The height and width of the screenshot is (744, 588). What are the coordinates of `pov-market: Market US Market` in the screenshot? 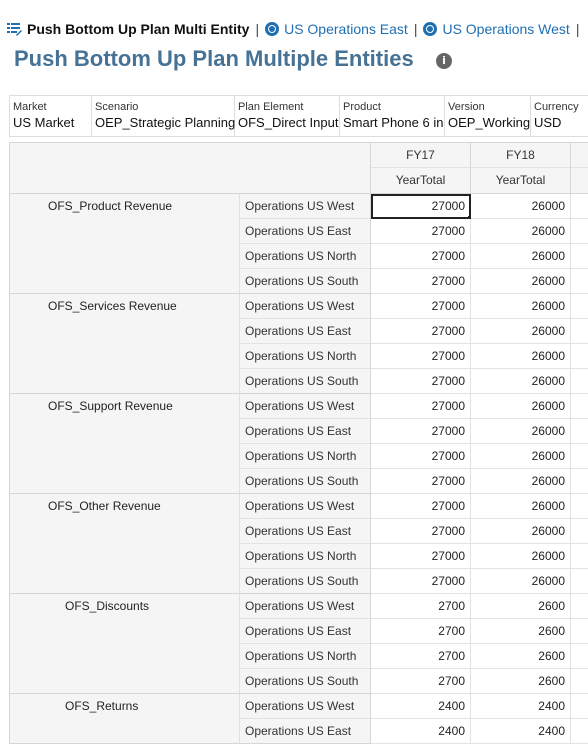 It's located at (51, 116).